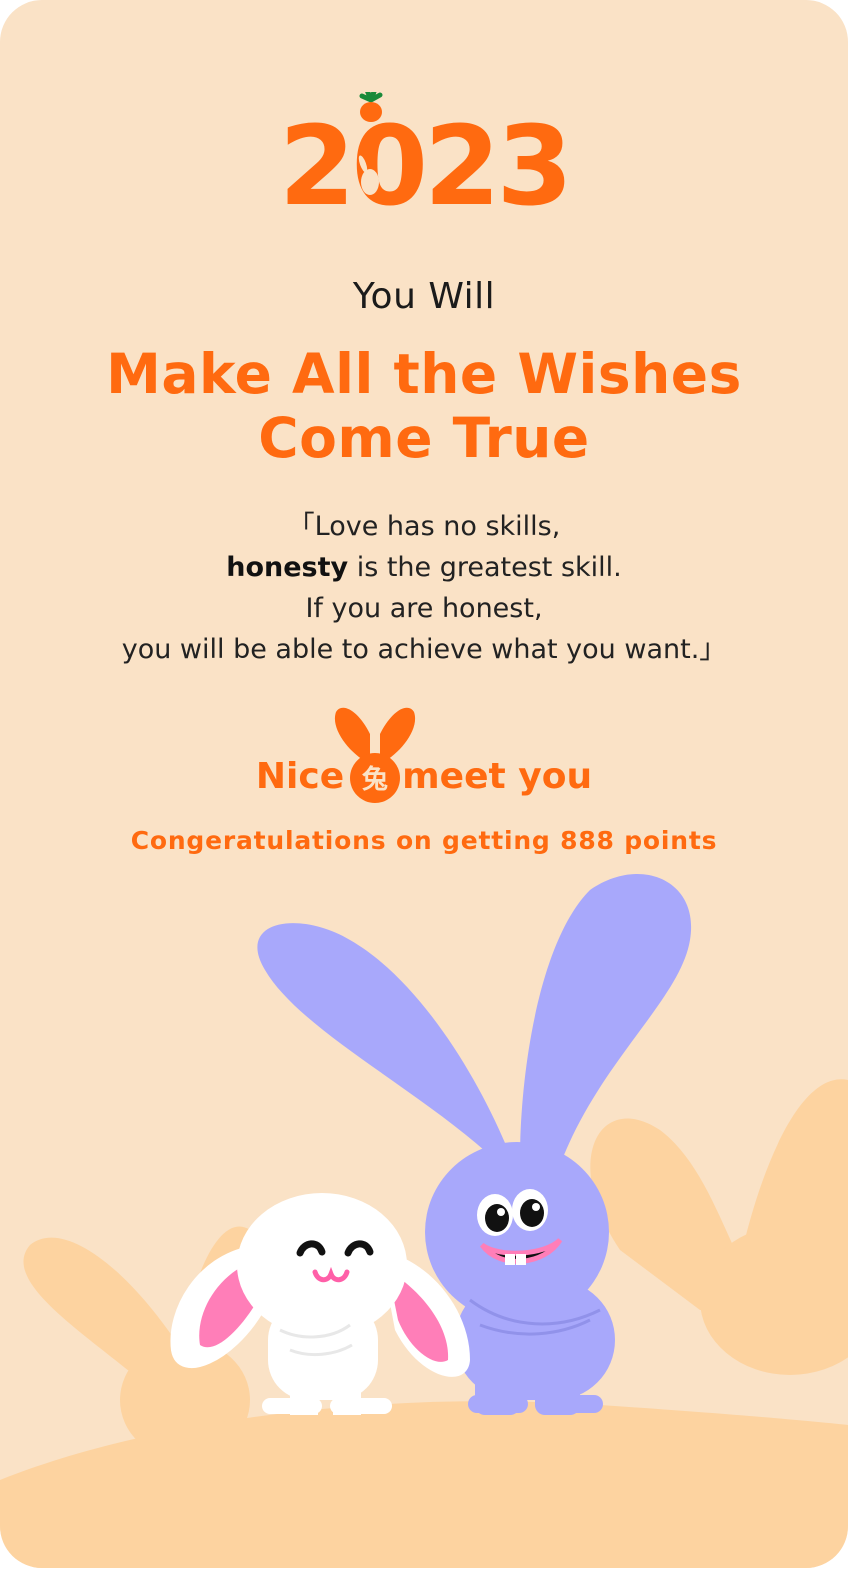 The height and width of the screenshot is (1590, 860). I want to click on congrats-text: Congeratulations on getting 888 points, so click(424, 840).